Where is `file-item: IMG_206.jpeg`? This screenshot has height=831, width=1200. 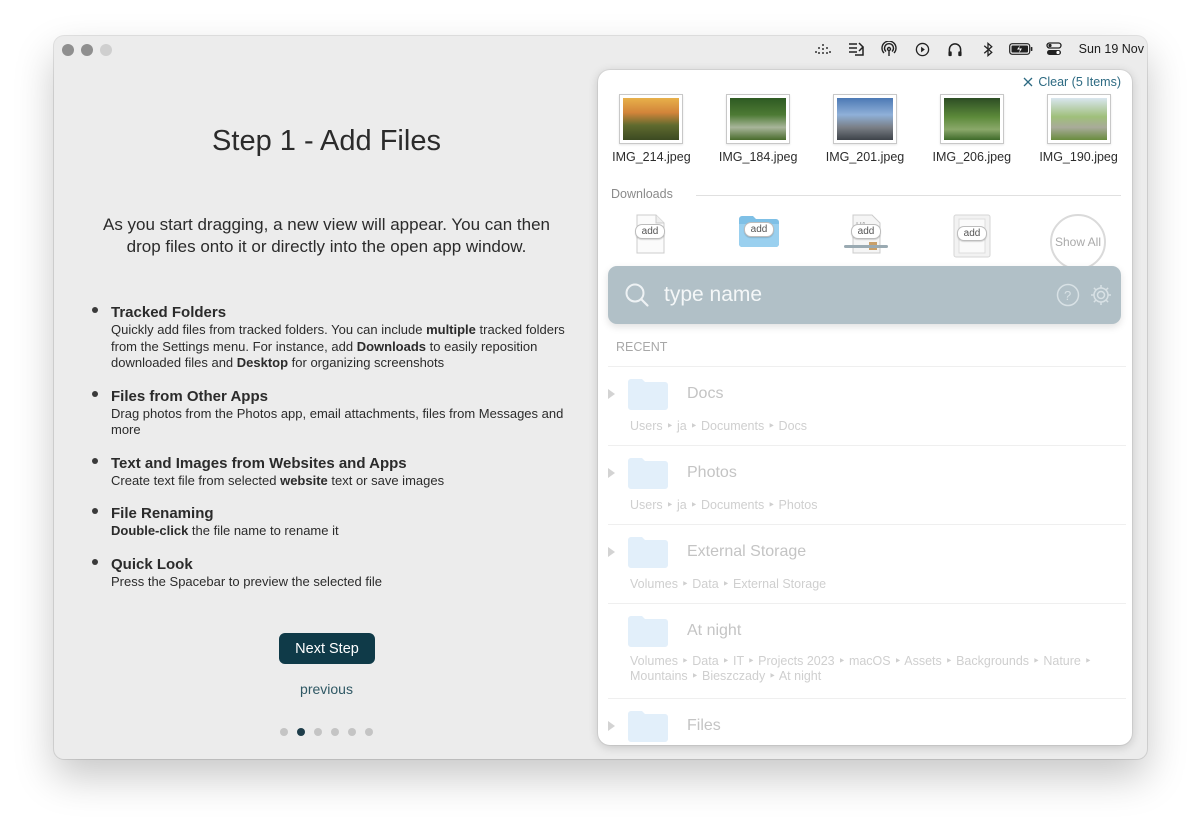 file-item: IMG_206.jpeg is located at coordinates (971, 129).